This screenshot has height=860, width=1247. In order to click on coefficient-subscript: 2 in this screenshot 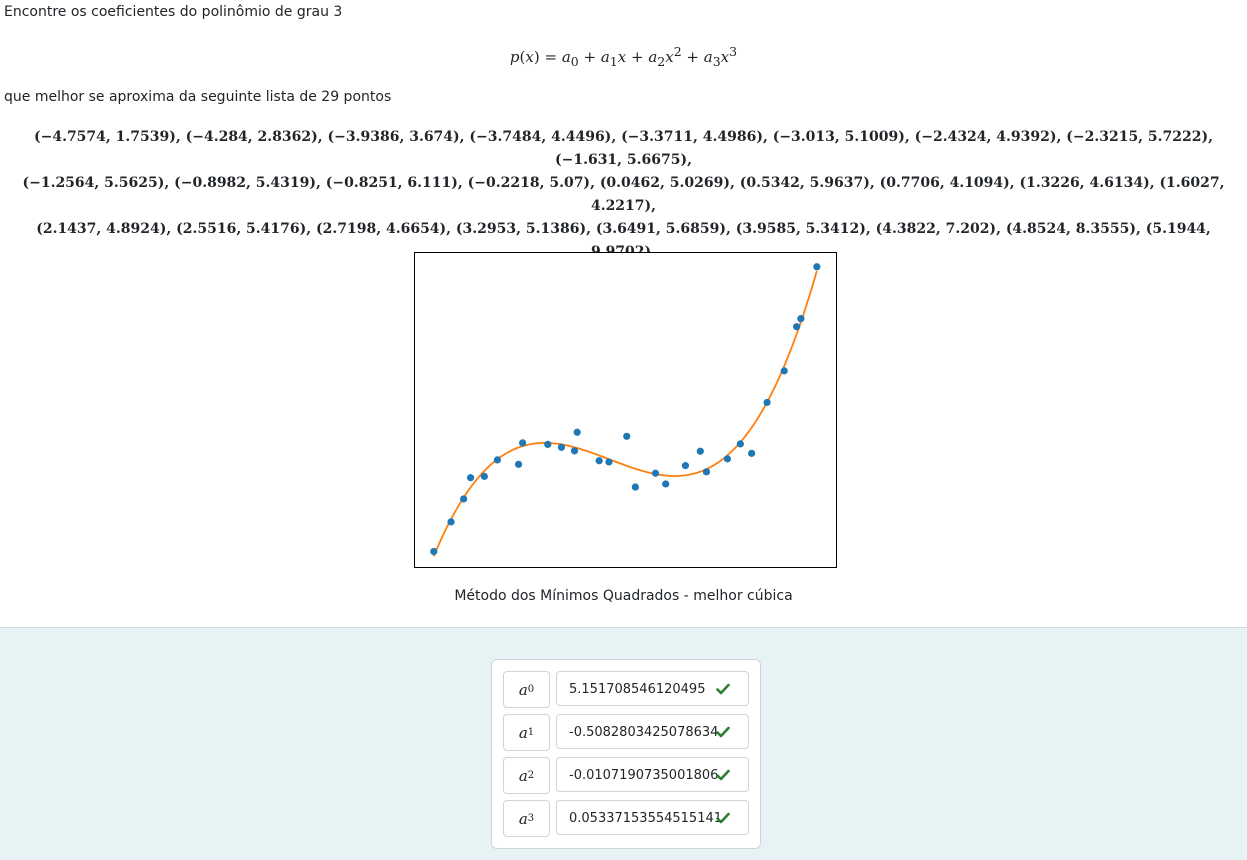, I will do `click(531, 775)`.